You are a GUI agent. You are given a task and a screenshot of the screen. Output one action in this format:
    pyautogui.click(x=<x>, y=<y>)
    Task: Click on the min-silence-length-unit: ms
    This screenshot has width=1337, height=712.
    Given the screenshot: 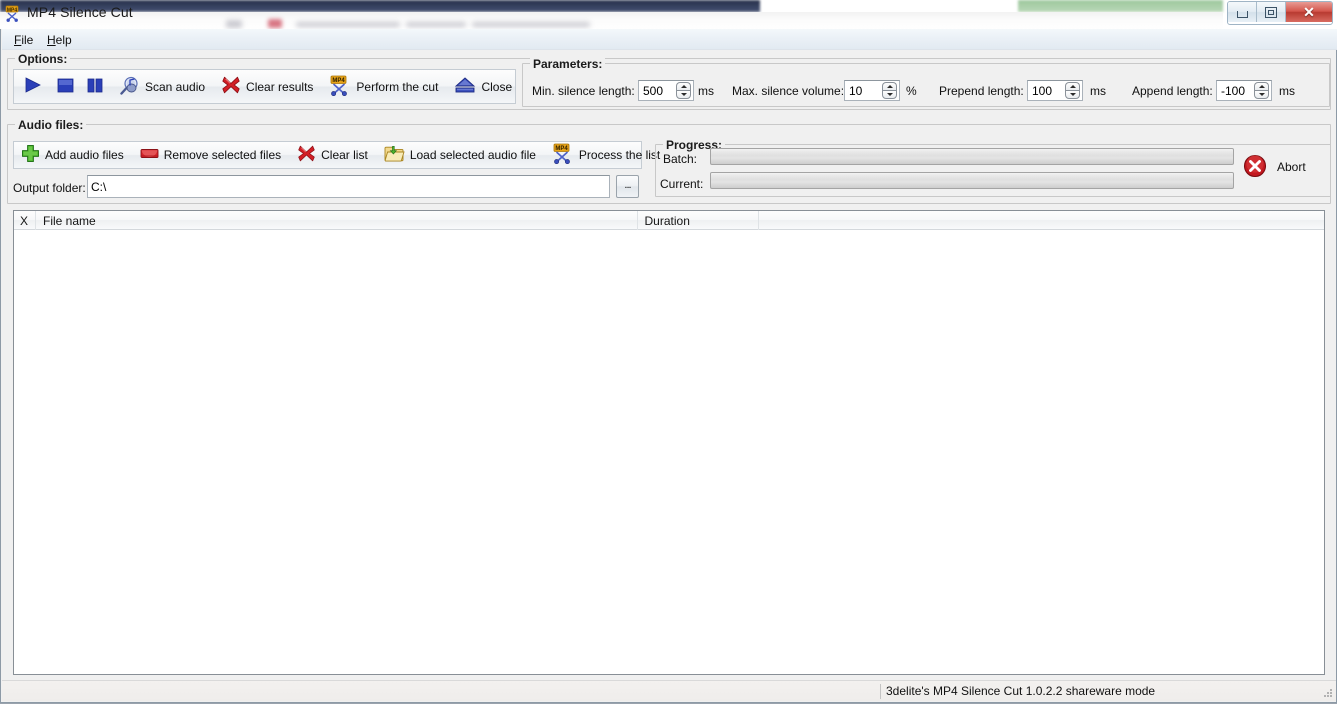 What is the action you would take?
    pyautogui.click(x=706, y=91)
    